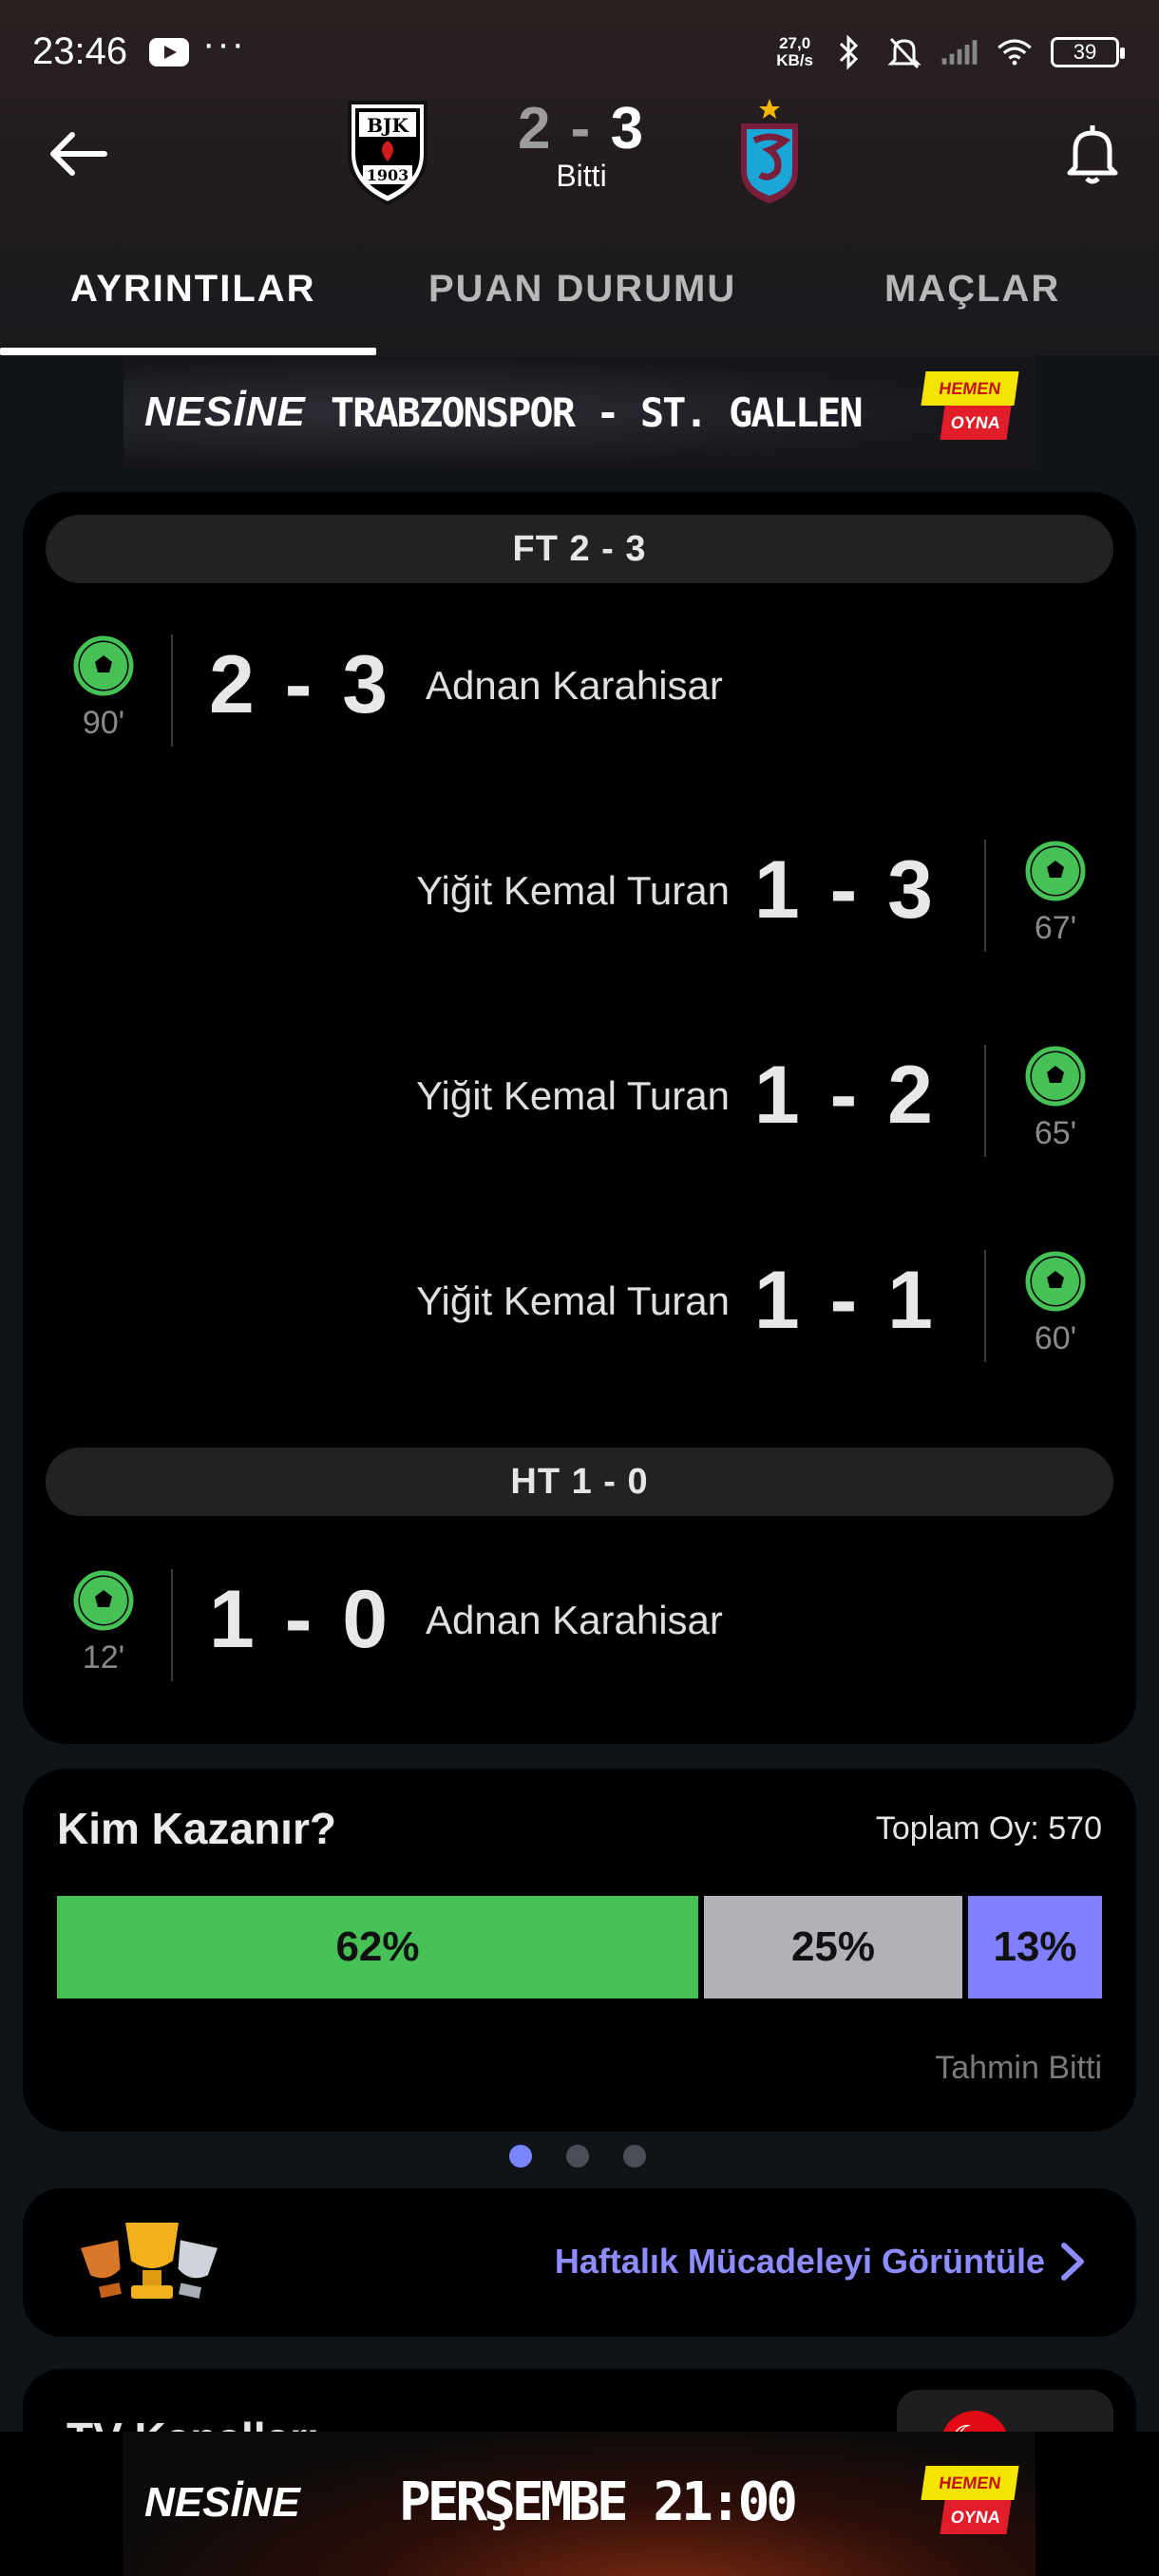 The width and height of the screenshot is (1159, 2576). I want to click on tab-matches: MAÇLAR, so click(972, 289).